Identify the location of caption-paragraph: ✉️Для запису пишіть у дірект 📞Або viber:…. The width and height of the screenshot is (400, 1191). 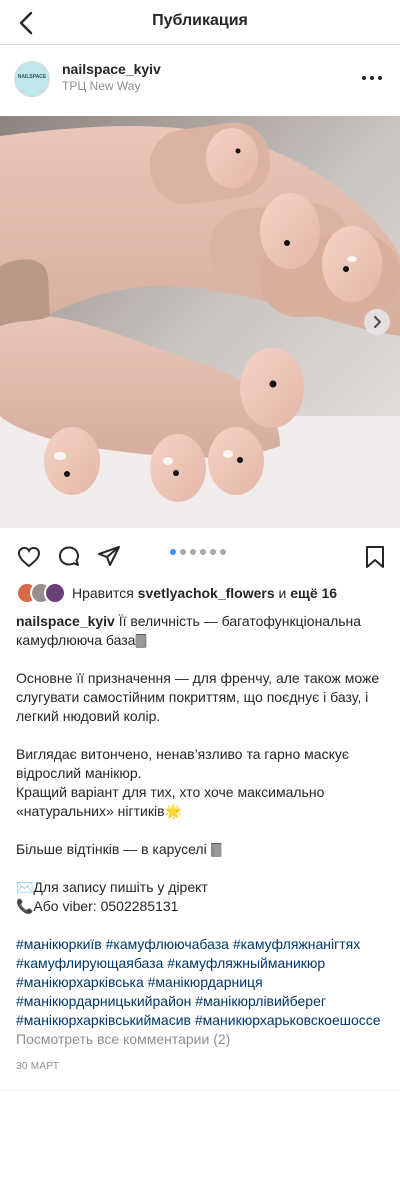
(112, 896).